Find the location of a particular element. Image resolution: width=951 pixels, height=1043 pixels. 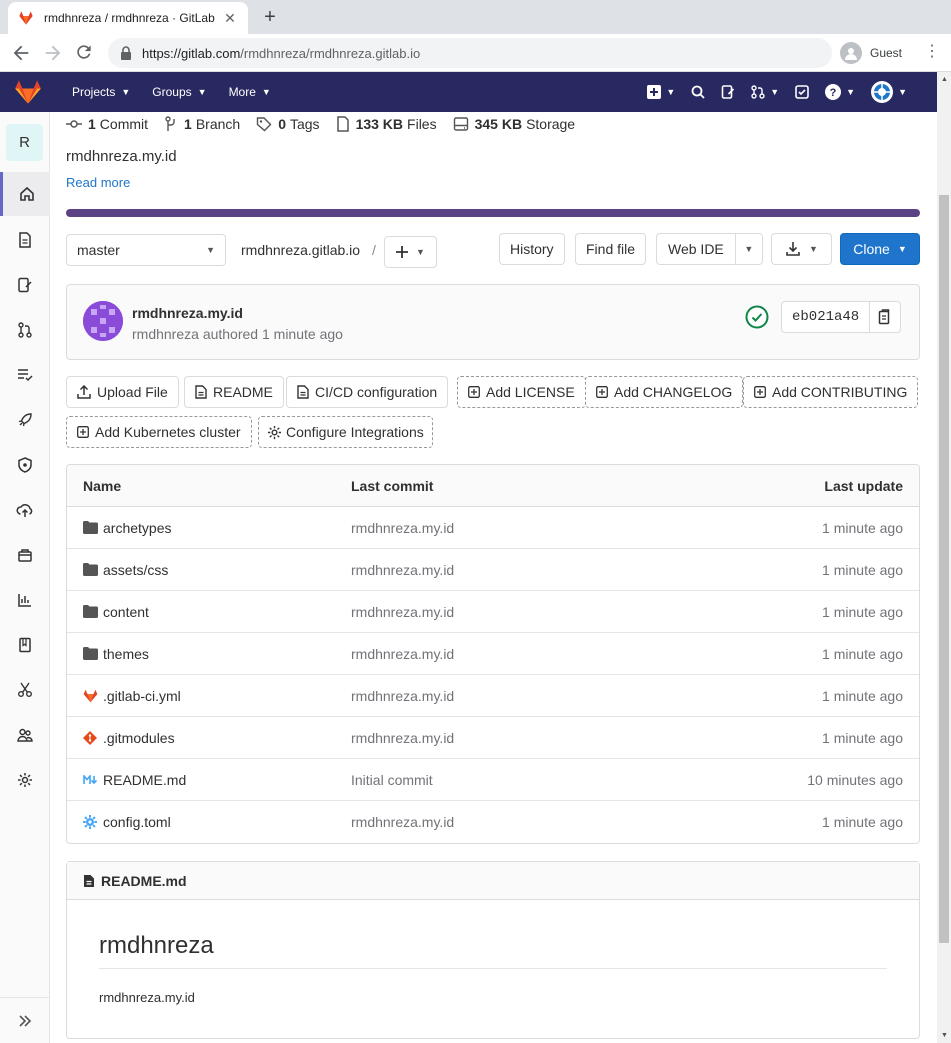

add-kubernetes-cluster-button: Add Kubernetes cluster is located at coordinates (159, 432).